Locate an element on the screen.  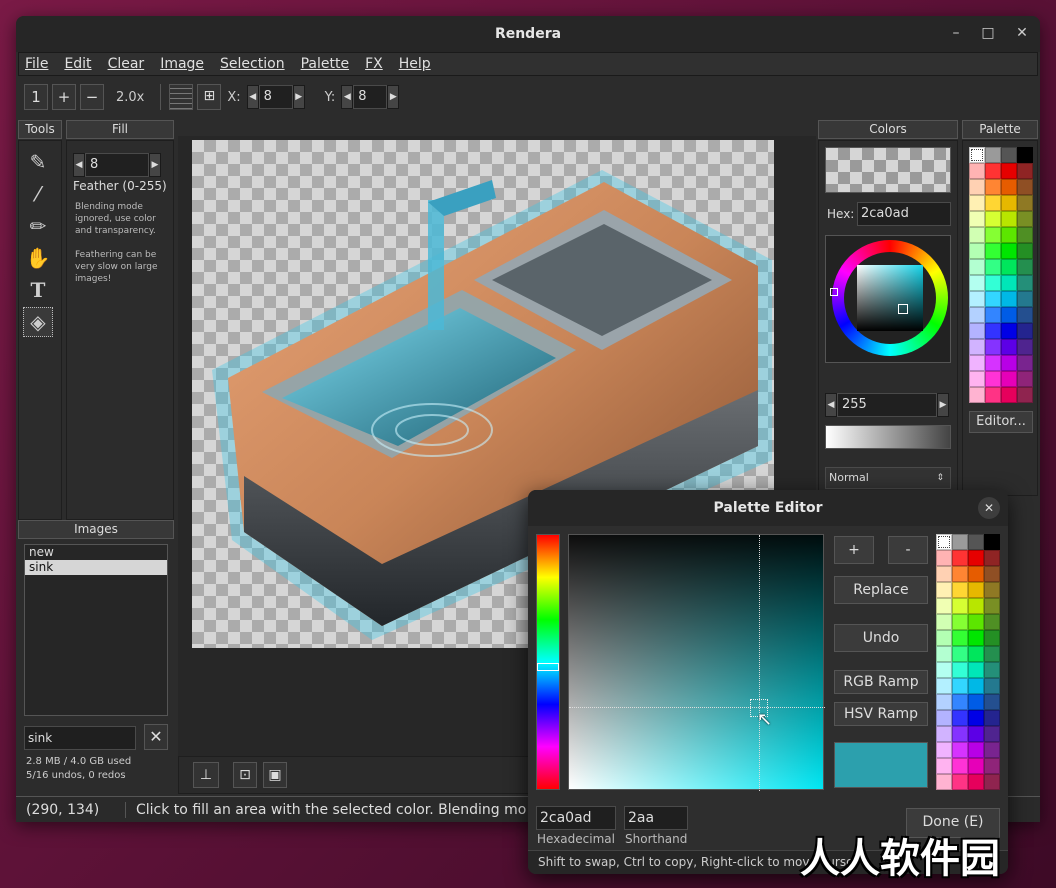
close-image-icon: ✕ is located at coordinates (156, 737).